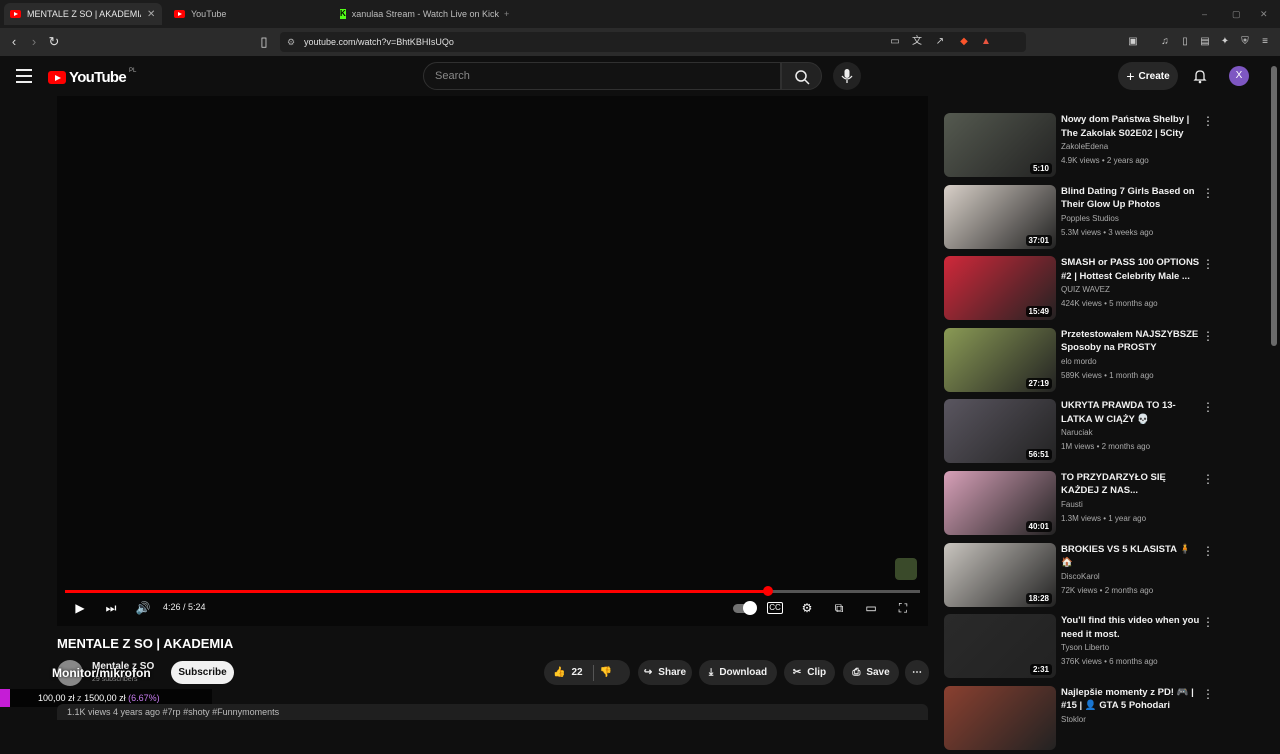 The height and width of the screenshot is (754, 1280). I want to click on window-close-button: ✕, so click(1264, 14).